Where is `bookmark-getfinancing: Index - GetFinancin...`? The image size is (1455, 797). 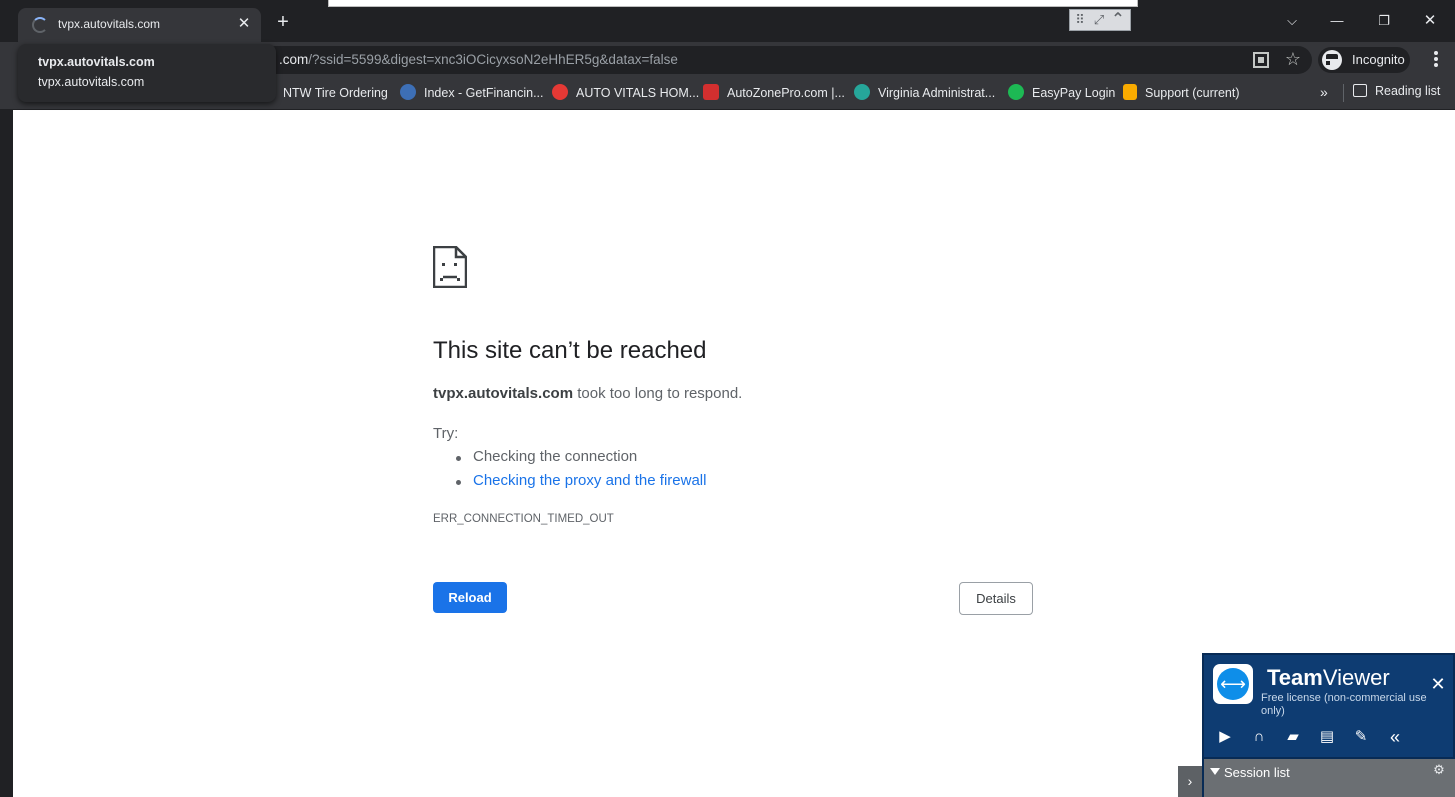 bookmark-getfinancing: Index - GetFinancin... is located at coordinates (472, 94).